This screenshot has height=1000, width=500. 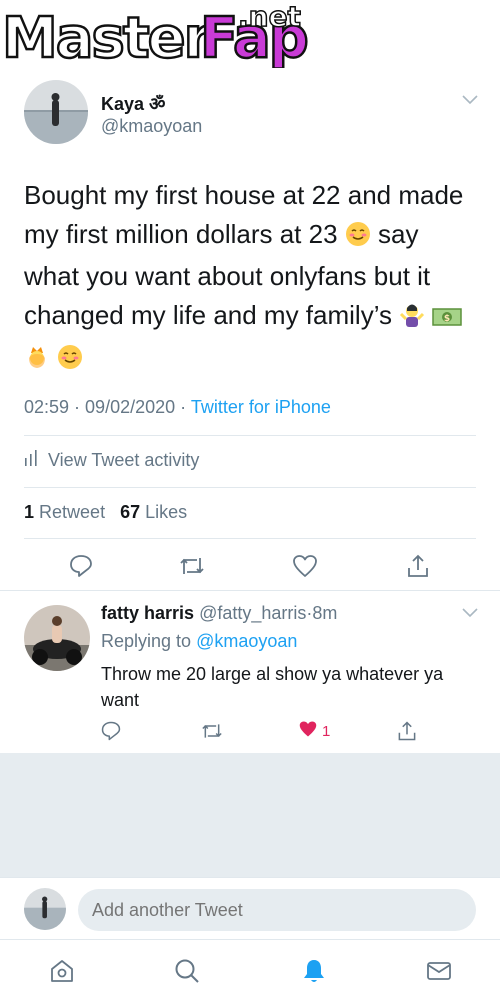 What do you see at coordinates (261, 407) in the screenshot?
I see `tweet-source-link: Twitter for iPhone` at bounding box center [261, 407].